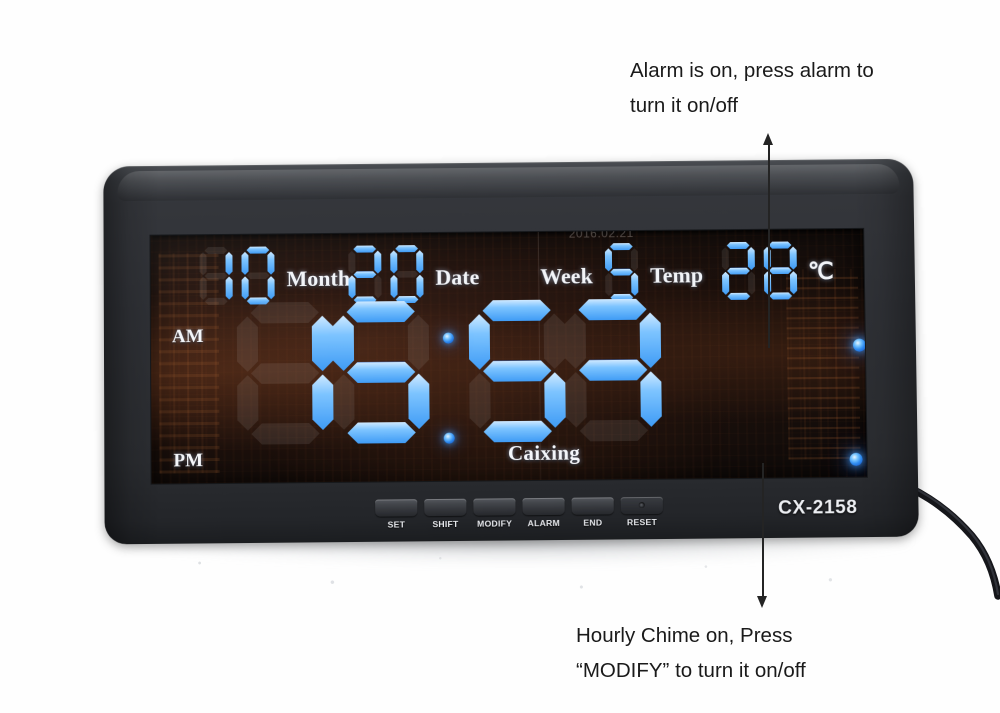 This screenshot has height=713, width=1000. What do you see at coordinates (593, 522) in the screenshot?
I see `button-label-end: END` at bounding box center [593, 522].